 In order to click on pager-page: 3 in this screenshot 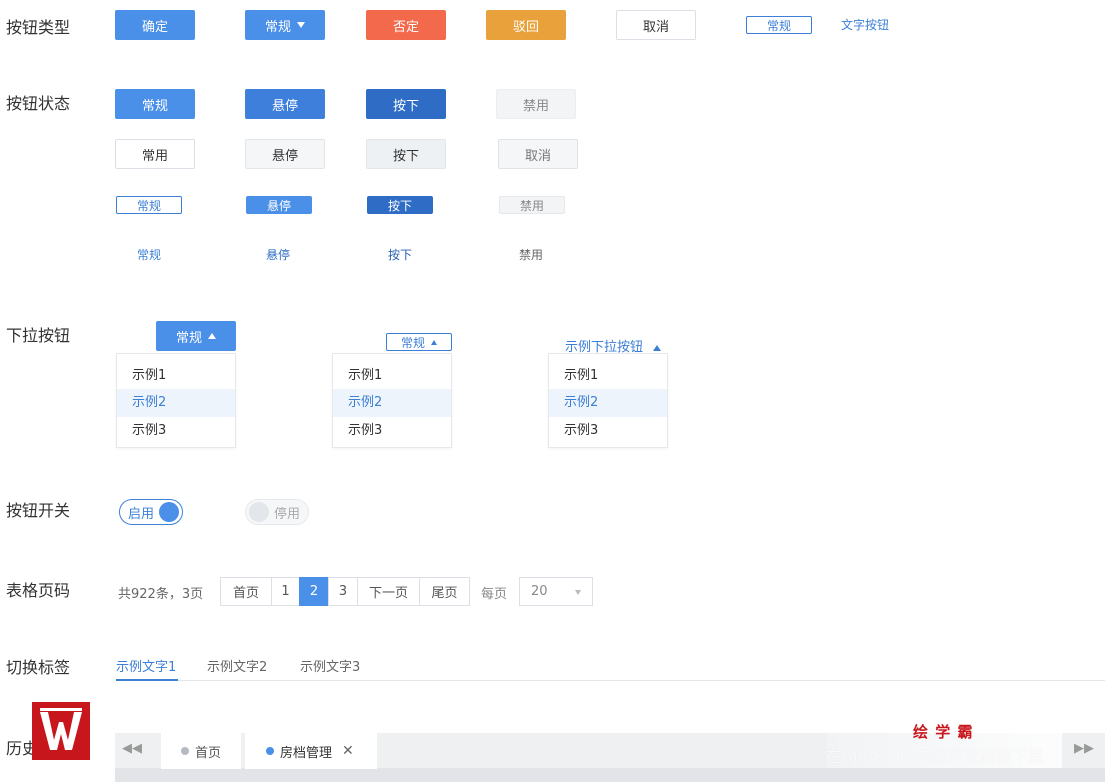, I will do `click(343, 591)`.